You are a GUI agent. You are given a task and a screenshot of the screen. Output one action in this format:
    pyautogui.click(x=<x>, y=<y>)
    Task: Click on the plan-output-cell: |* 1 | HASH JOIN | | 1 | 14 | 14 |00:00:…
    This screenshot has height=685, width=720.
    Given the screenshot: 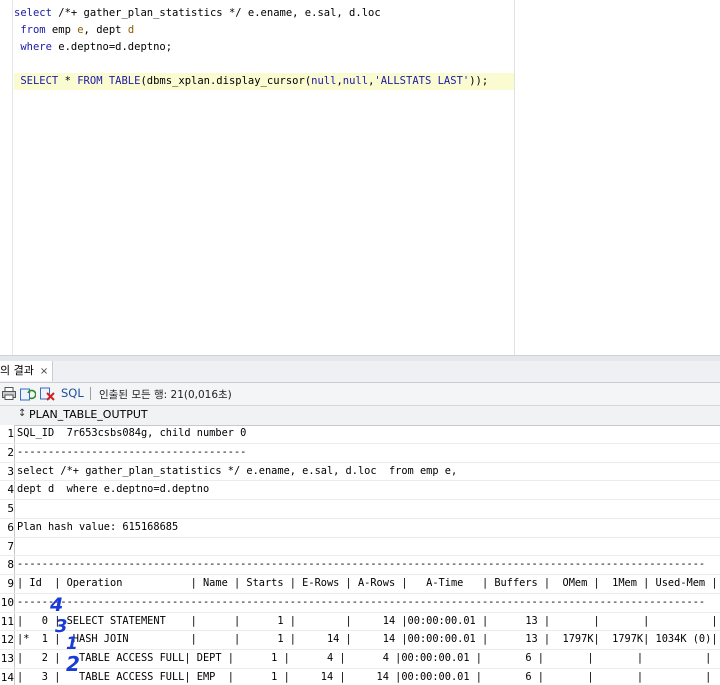 What is the action you would take?
    pyautogui.click(x=367, y=639)
    